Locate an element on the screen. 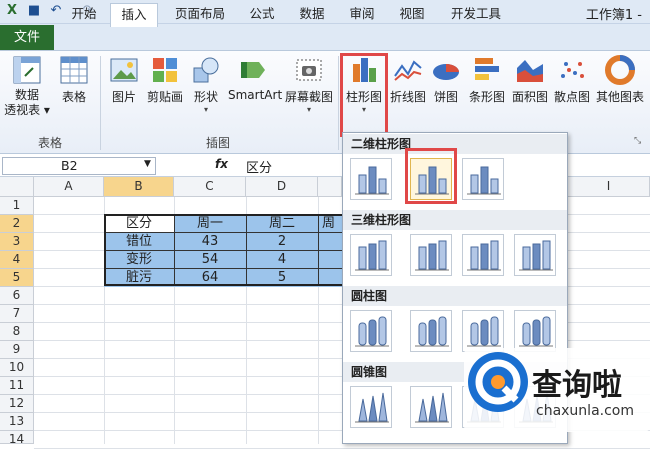 The height and width of the screenshot is (449, 650). screenshot-label: 屏幕截图 is located at coordinates (308, 97).